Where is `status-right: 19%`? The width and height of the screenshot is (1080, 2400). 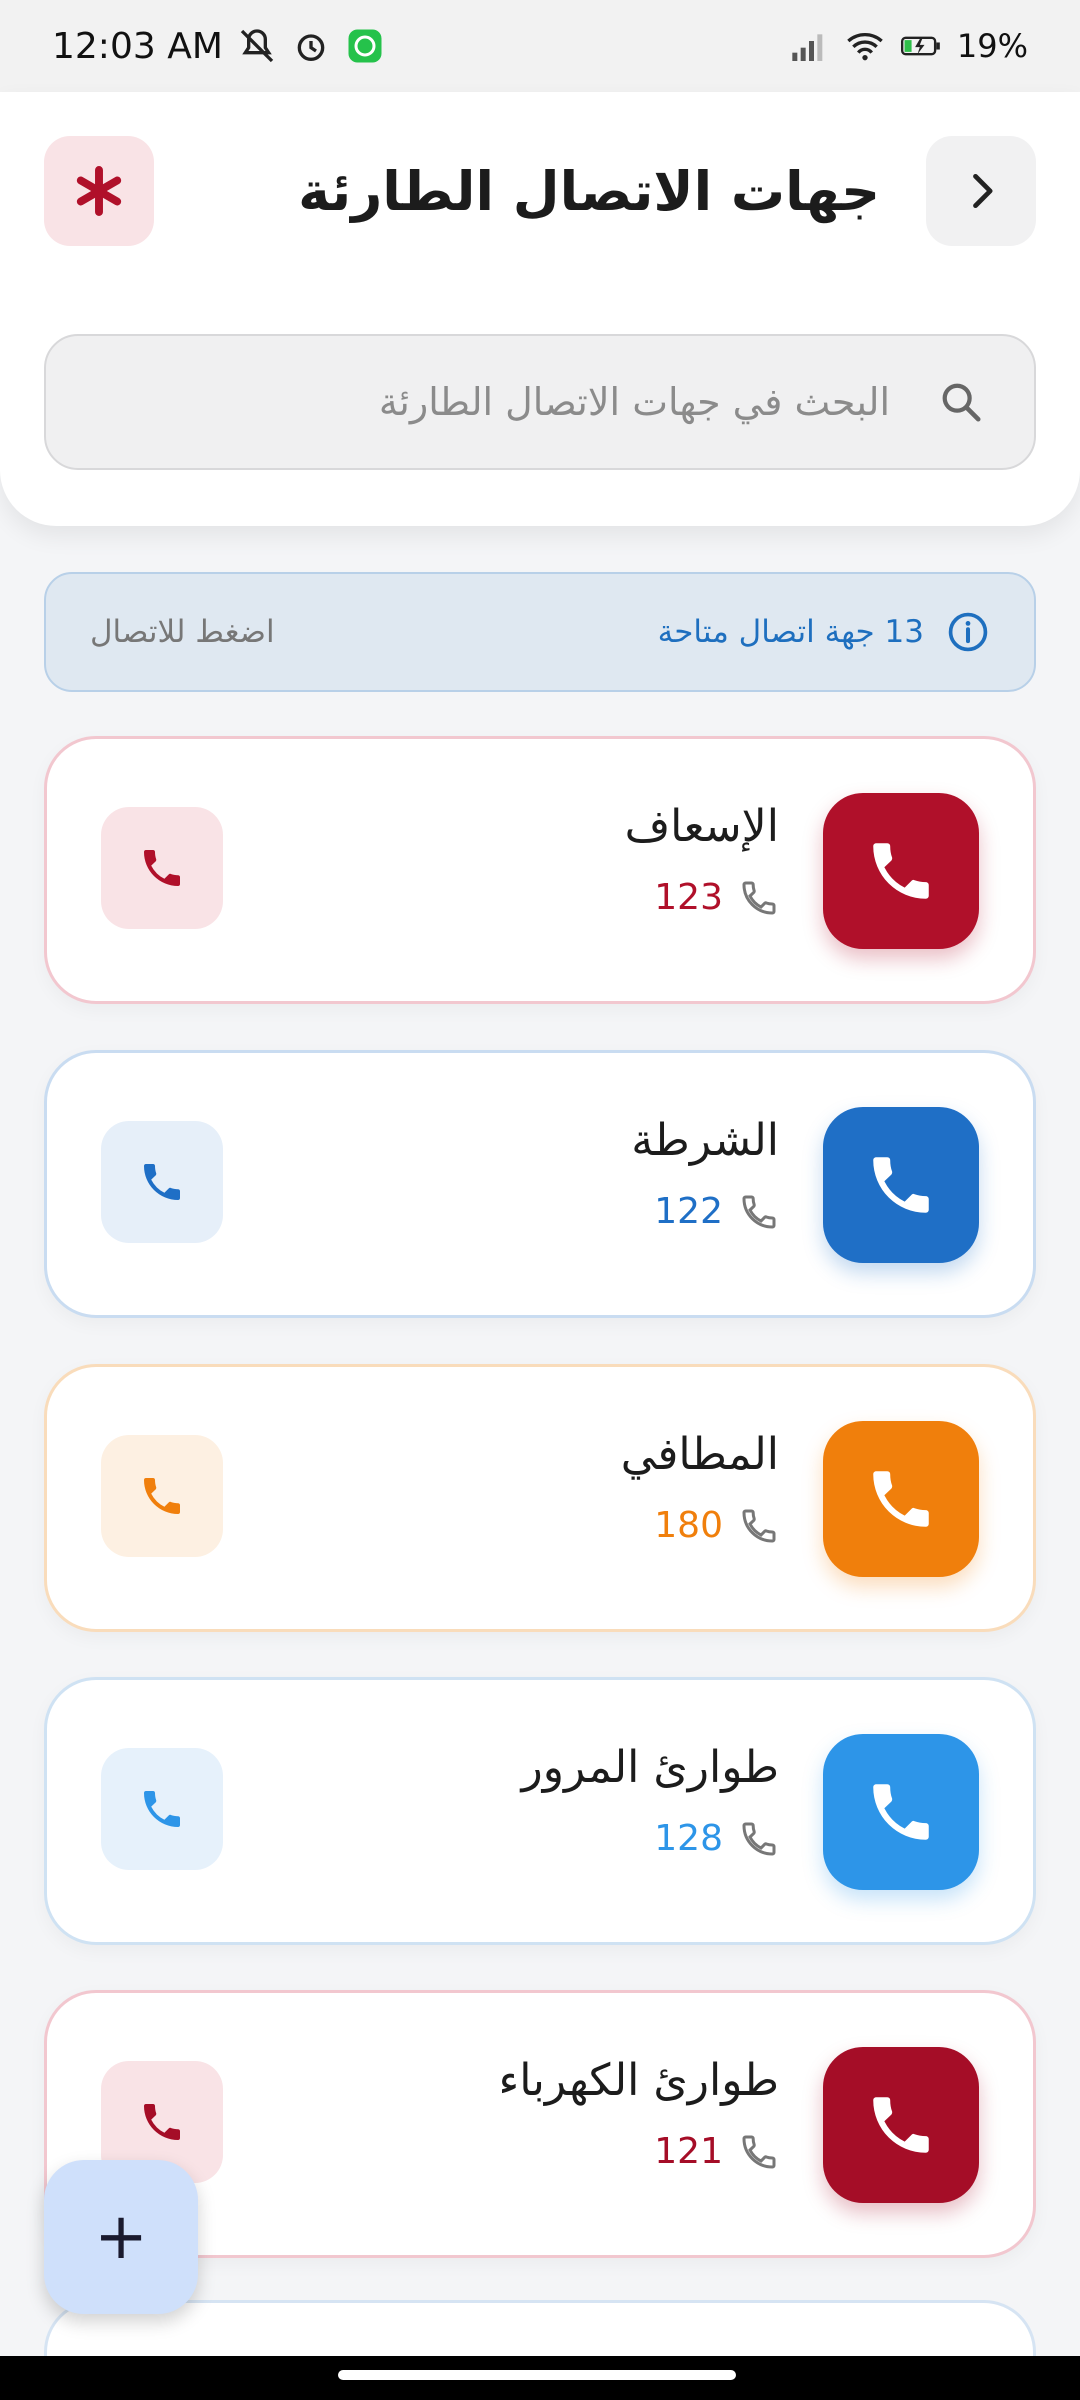
status-right: 19% is located at coordinates (908, 46).